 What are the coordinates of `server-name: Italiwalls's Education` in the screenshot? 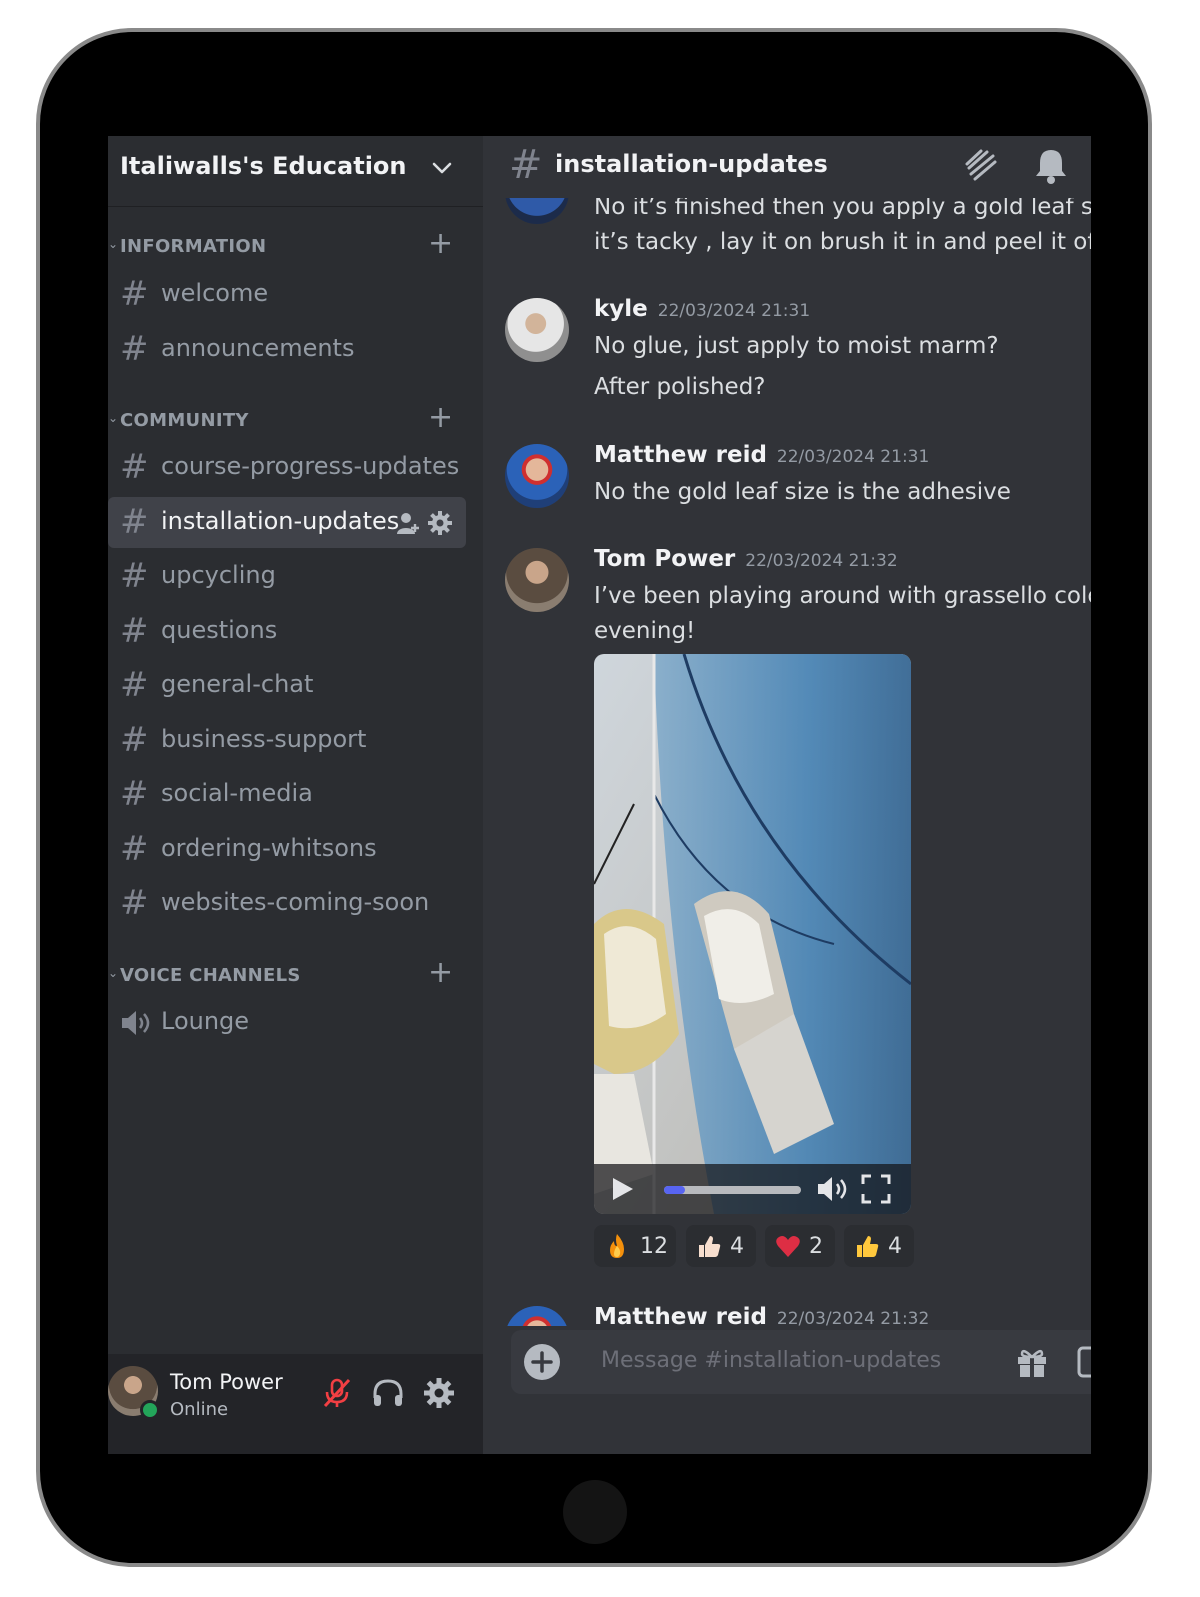 It's located at (263, 166).